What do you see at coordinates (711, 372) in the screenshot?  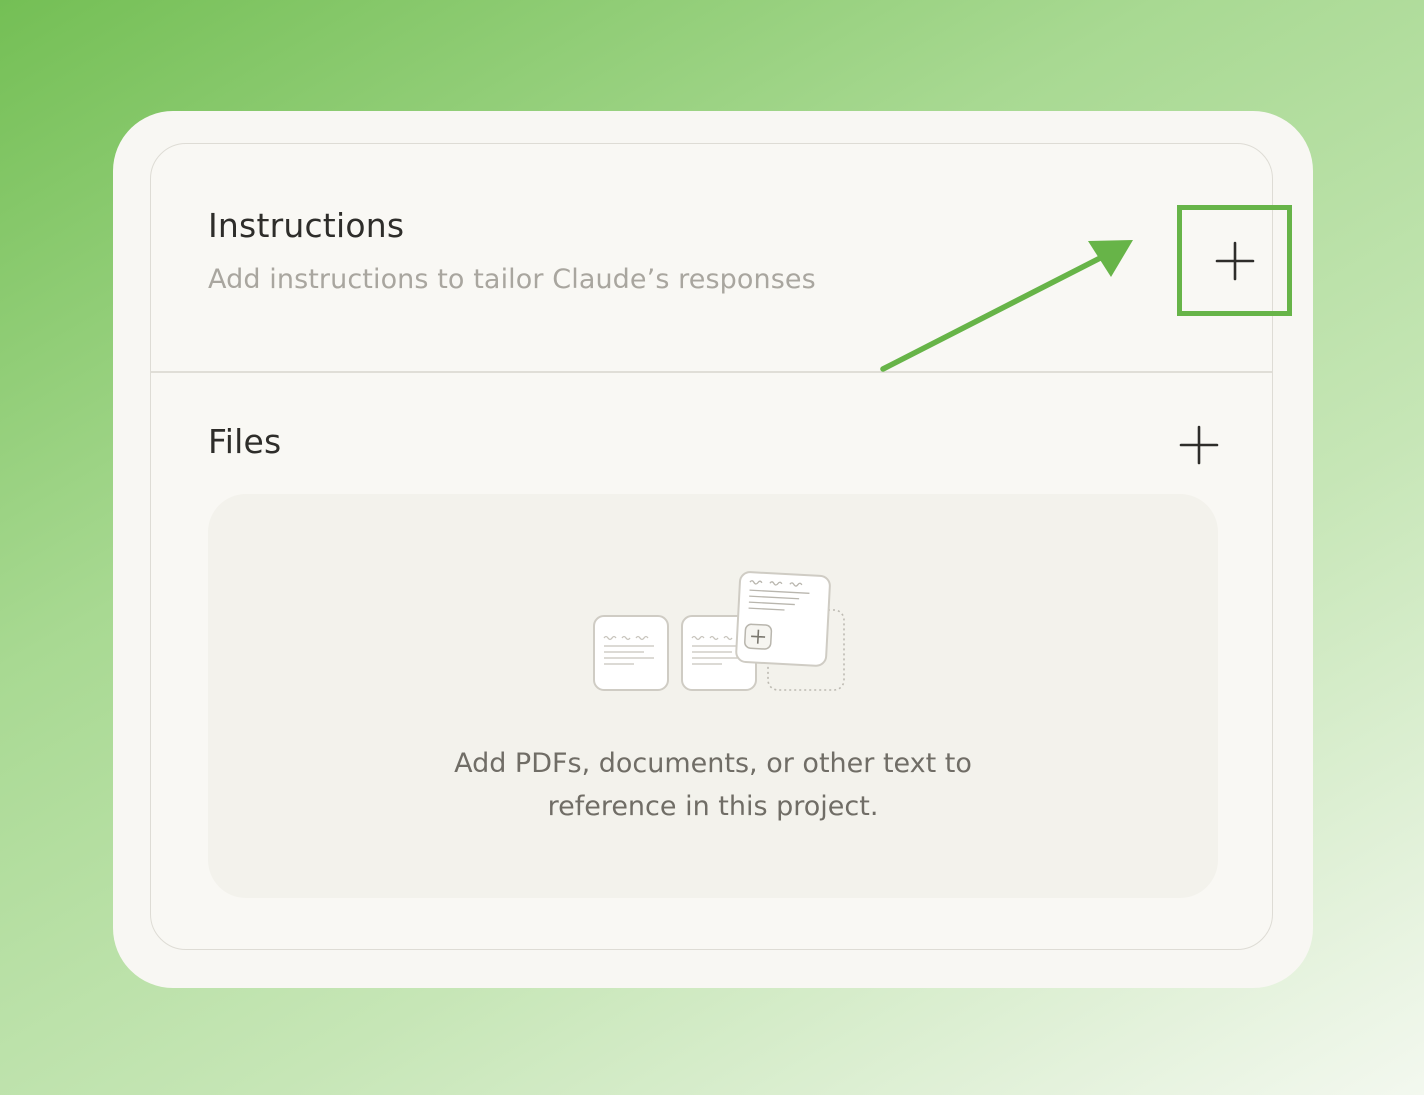 I see `section-divider` at bounding box center [711, 372].